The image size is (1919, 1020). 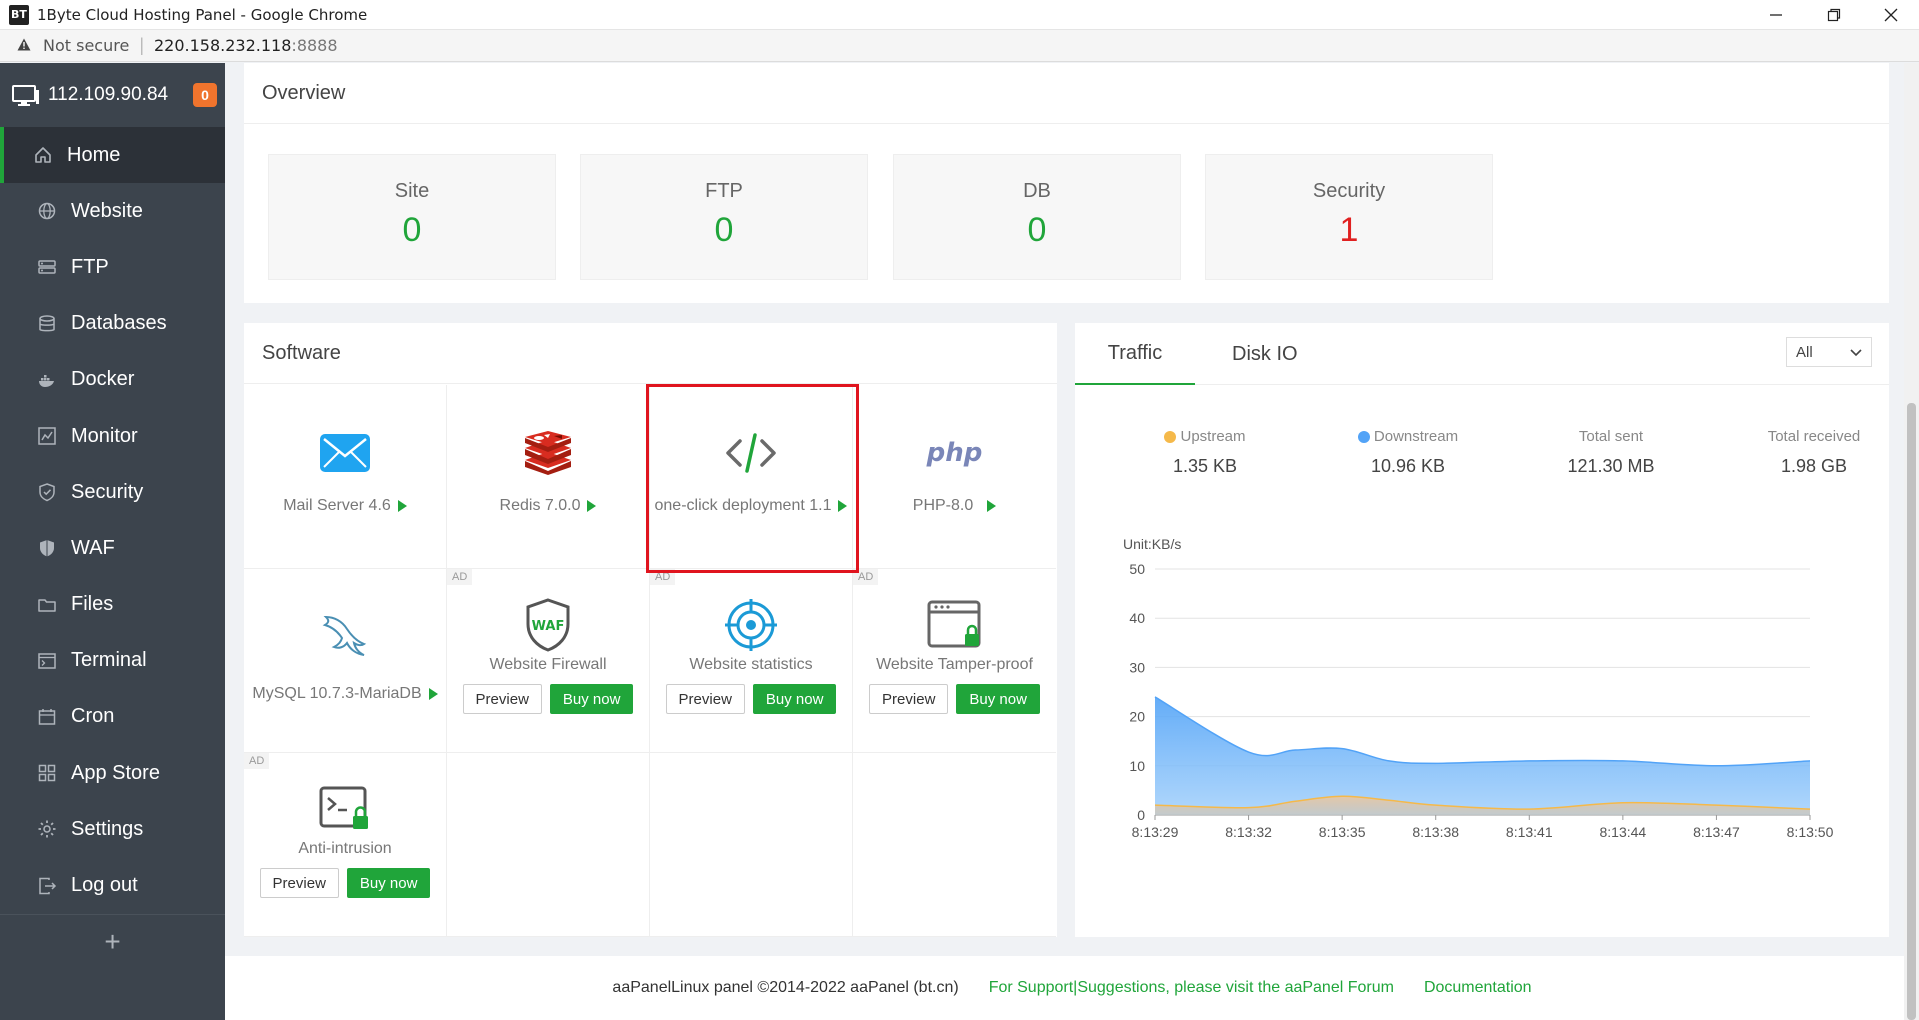 I want to click on software-item-mail: Mail Server 4.6, so click(x=345, y=477).